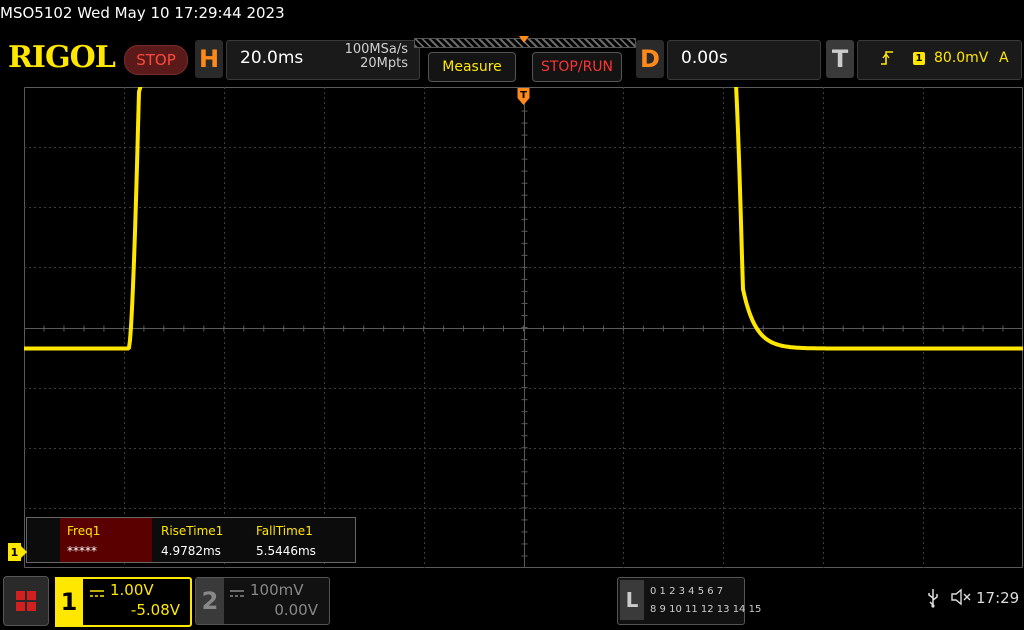 The image size is (1024, 630). Describe the element at coordinates (156, 60) in the screenshot. I see `run-state-badge: STOP` at that location.